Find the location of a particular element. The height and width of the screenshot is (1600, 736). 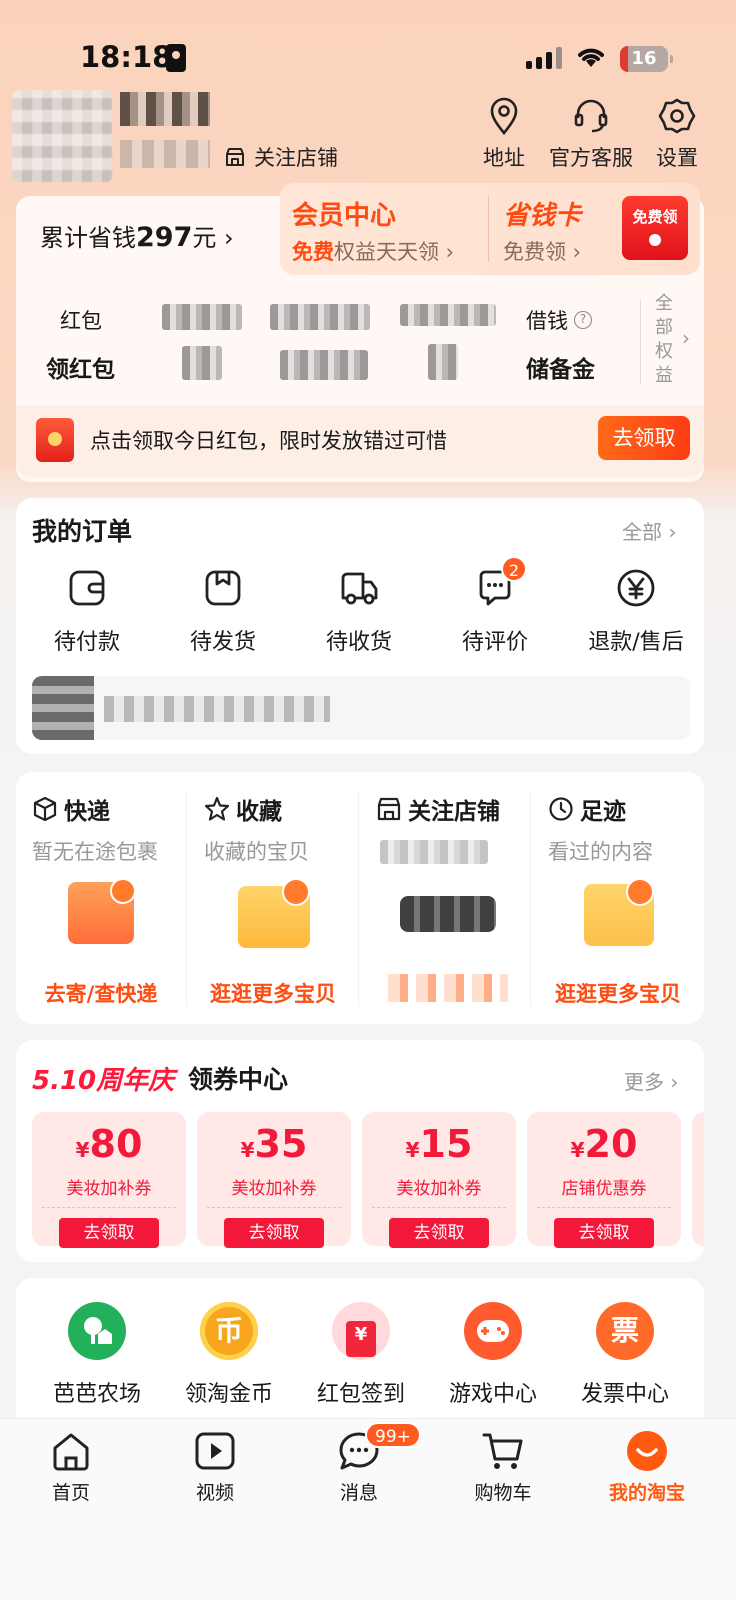

service-game-center: 游戏中心 is located at coordinates (493, 1355).